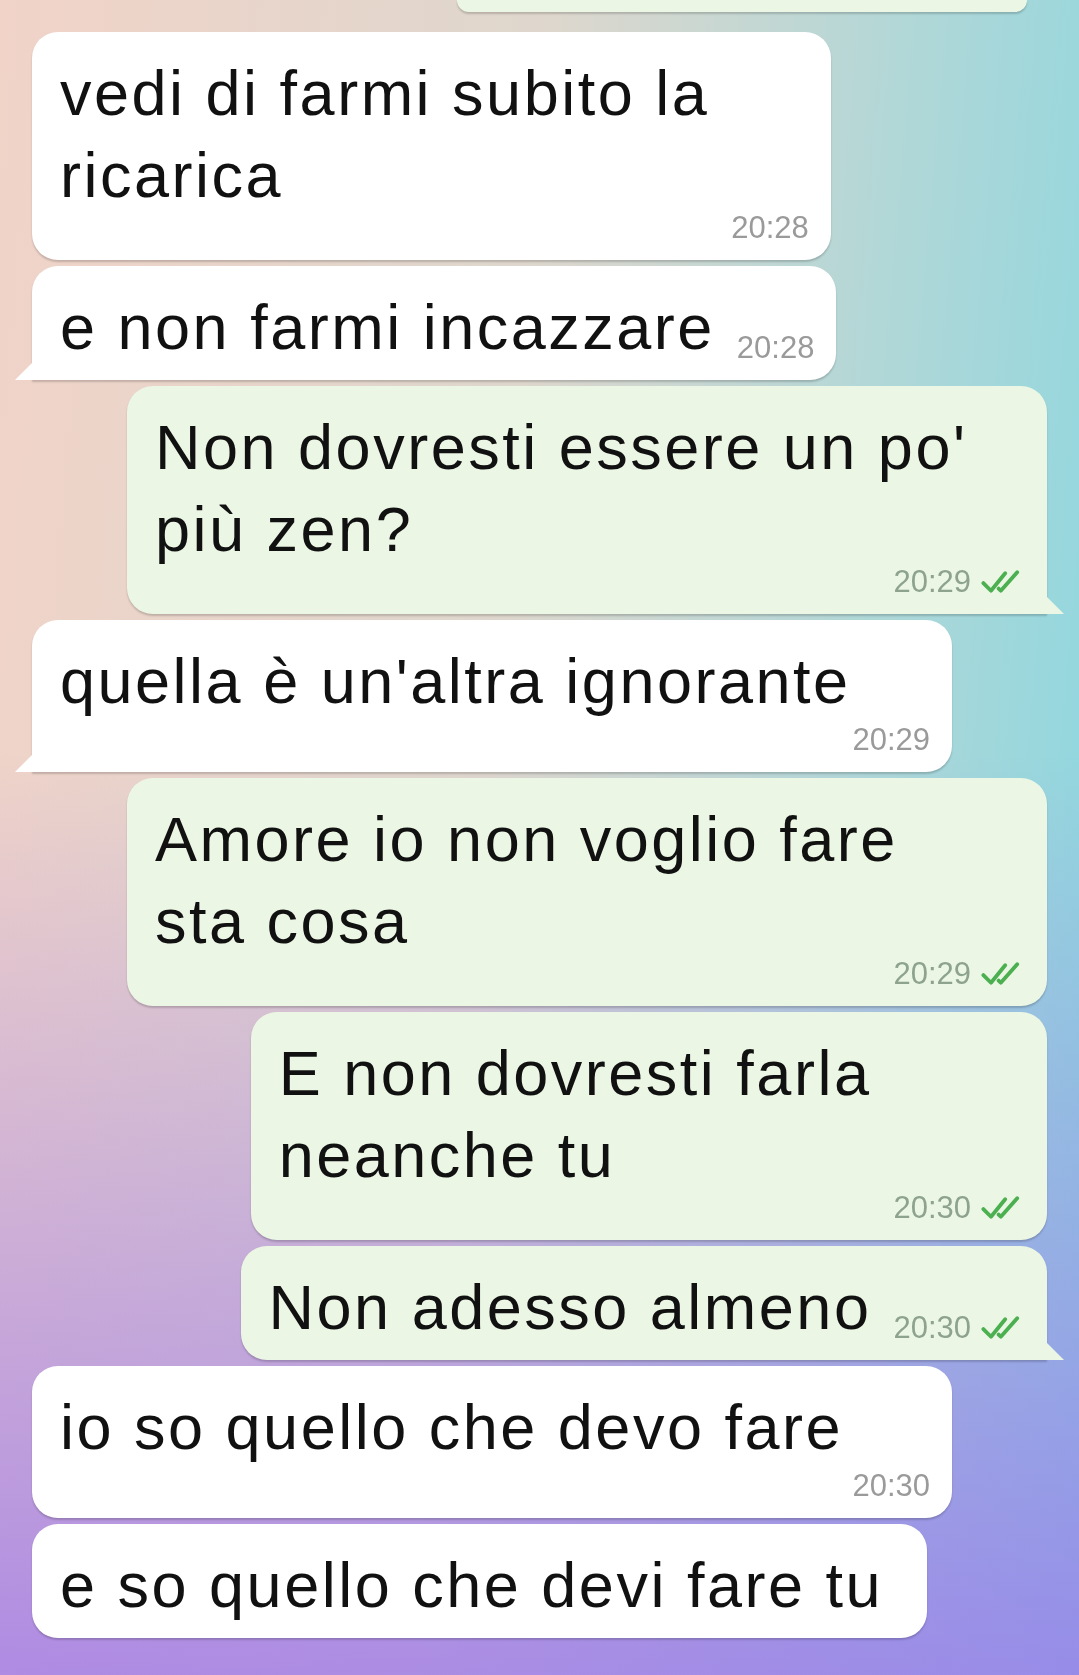 Image resolution: width=1079 pixels, height=1675 pixels. I want to click on message-text: e non farmi incazzare, so click(387, 327).